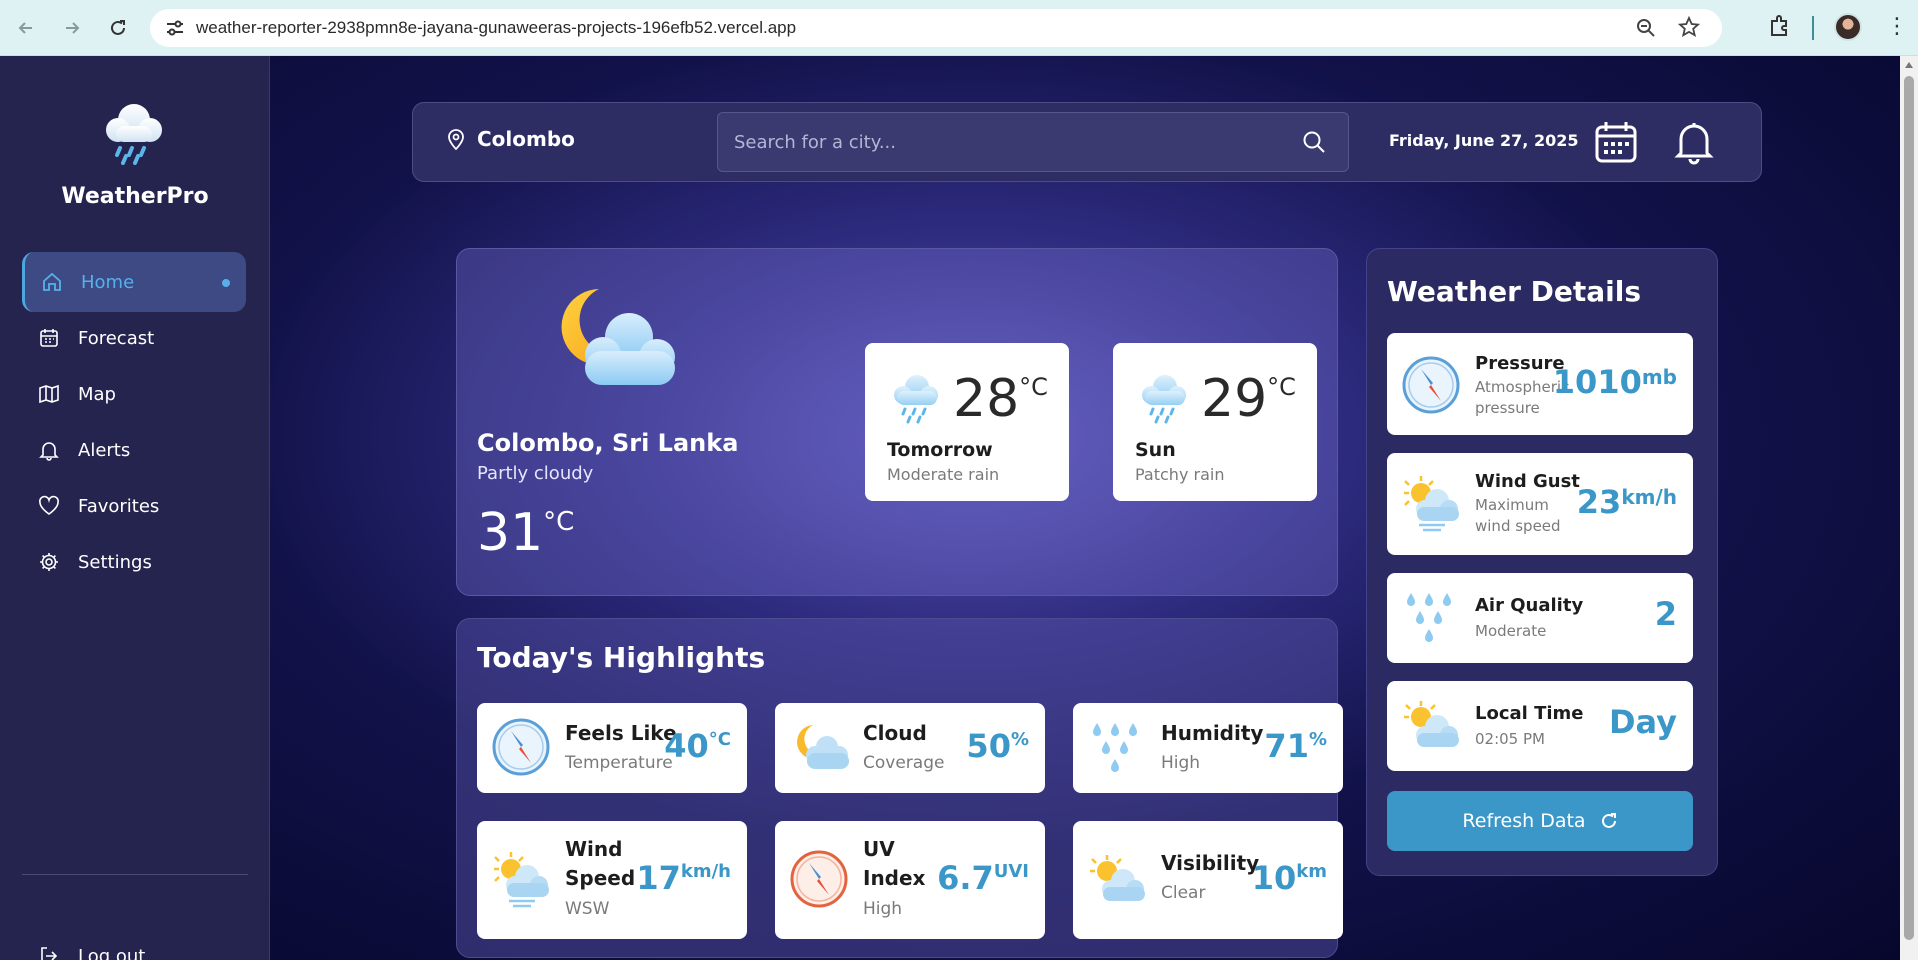 The width and height of the screenshot is (1918, 960). Describe the element at coordinates (97, 394) in the screenshot. I see `sidebar-item-label: Map` at that location.